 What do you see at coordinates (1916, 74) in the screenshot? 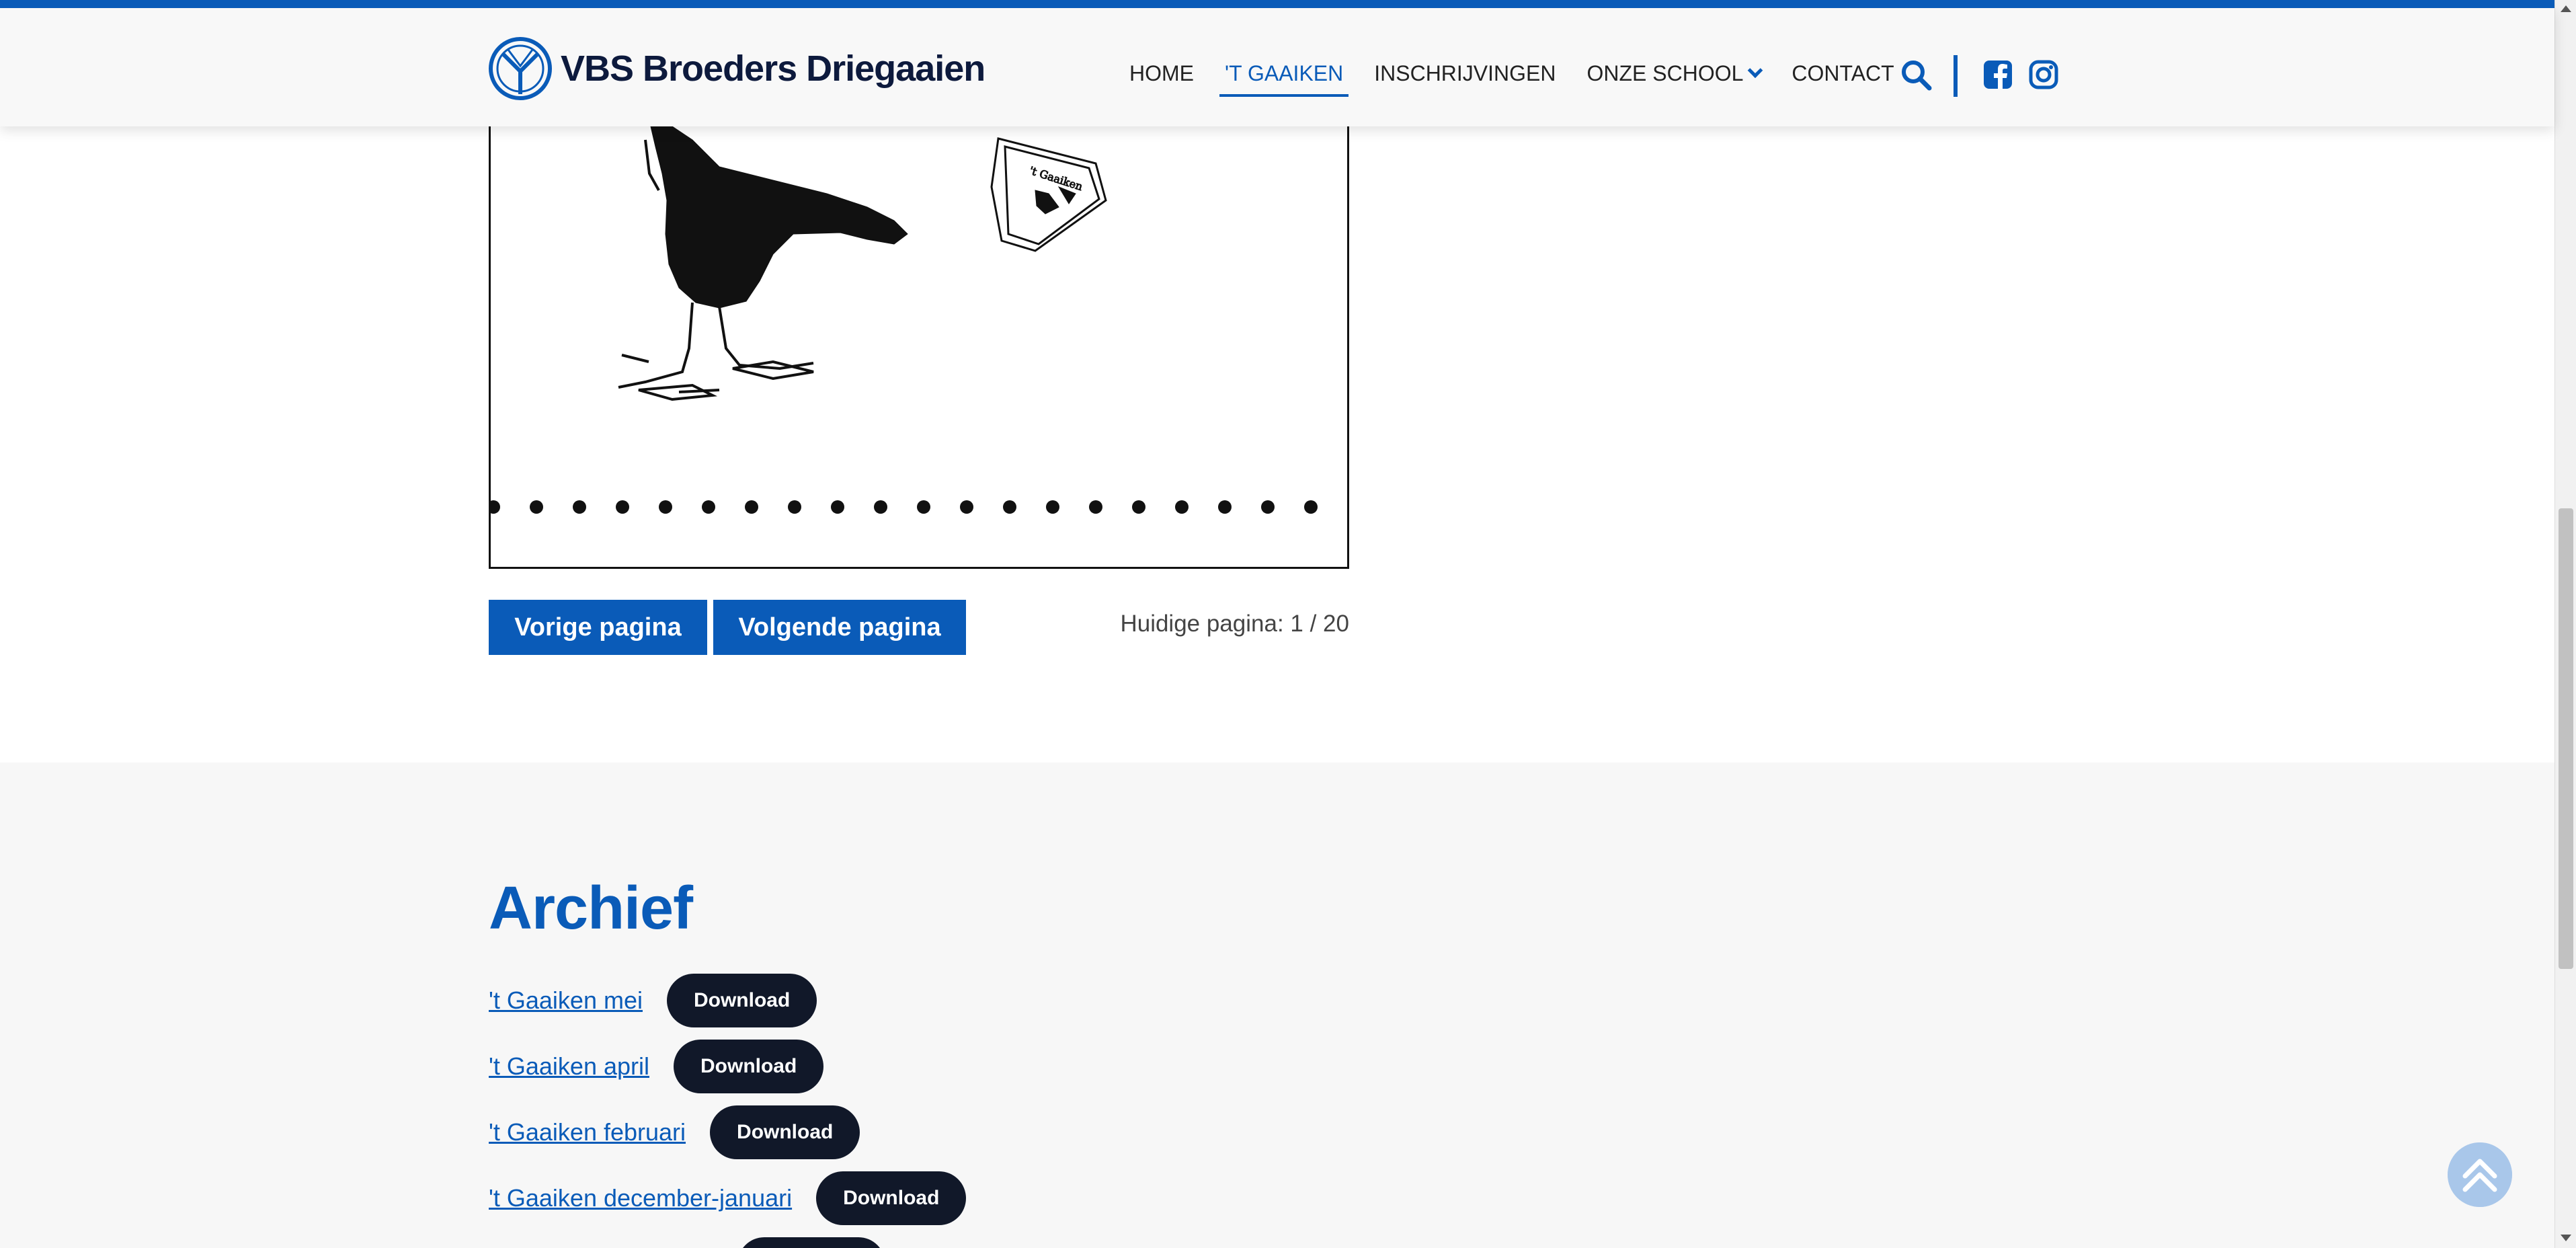
I see `search-icon` at bounding box center [1916, 74].